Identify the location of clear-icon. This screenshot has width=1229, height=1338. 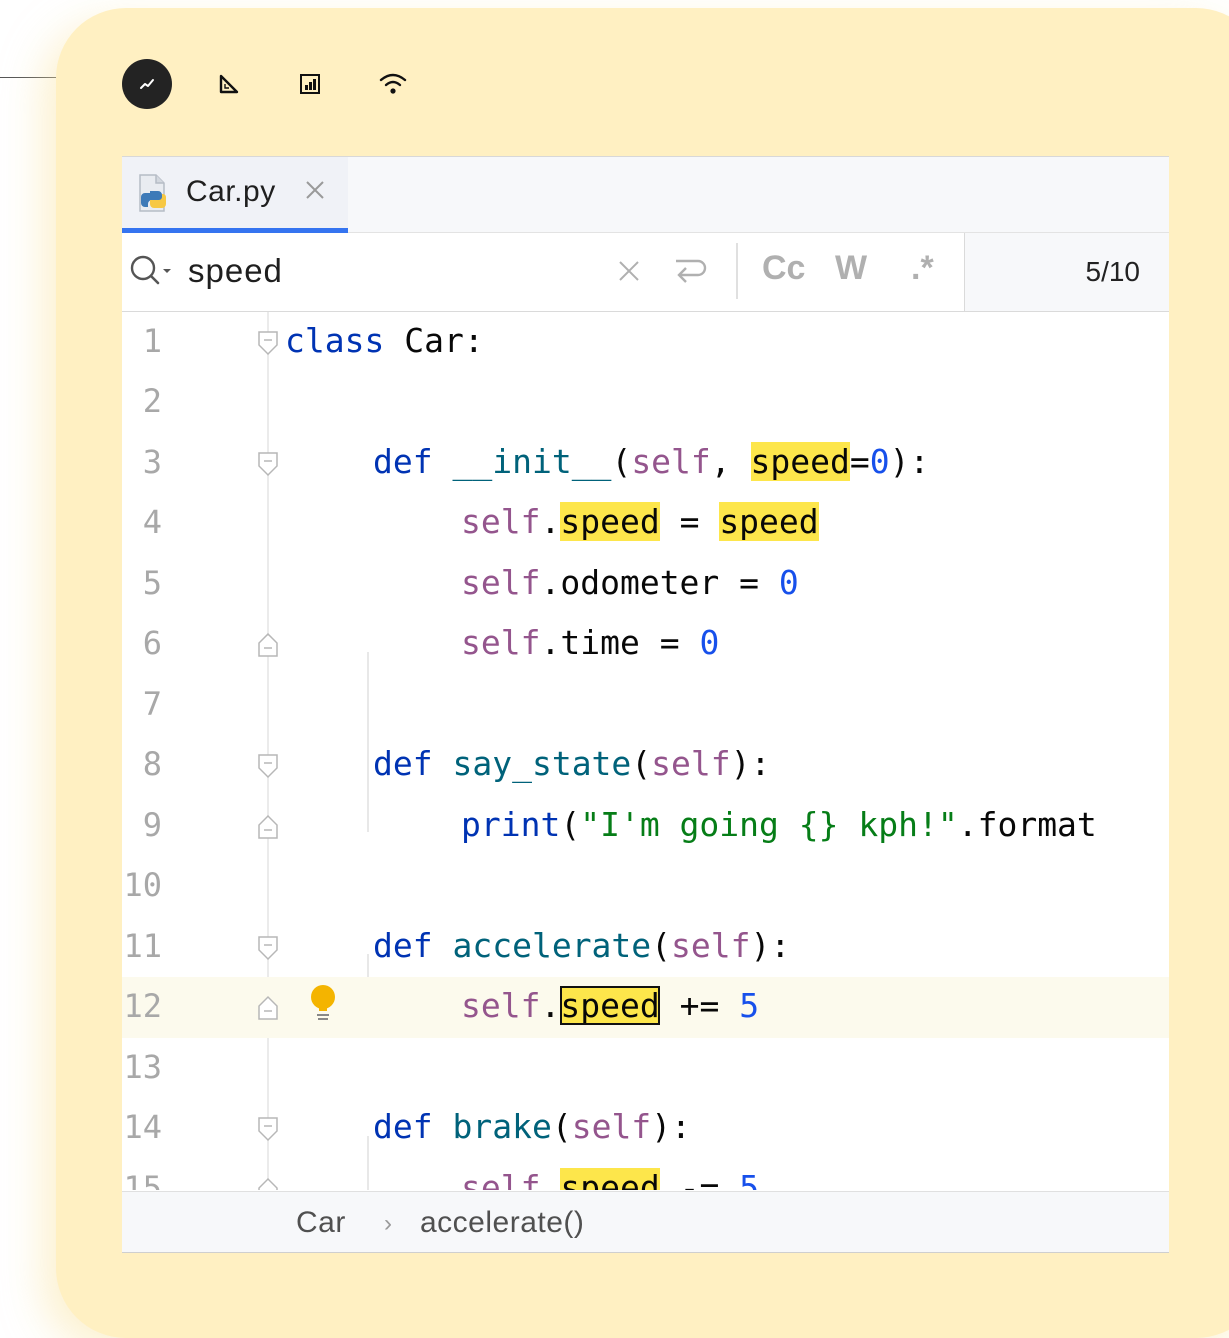
(629, 273).